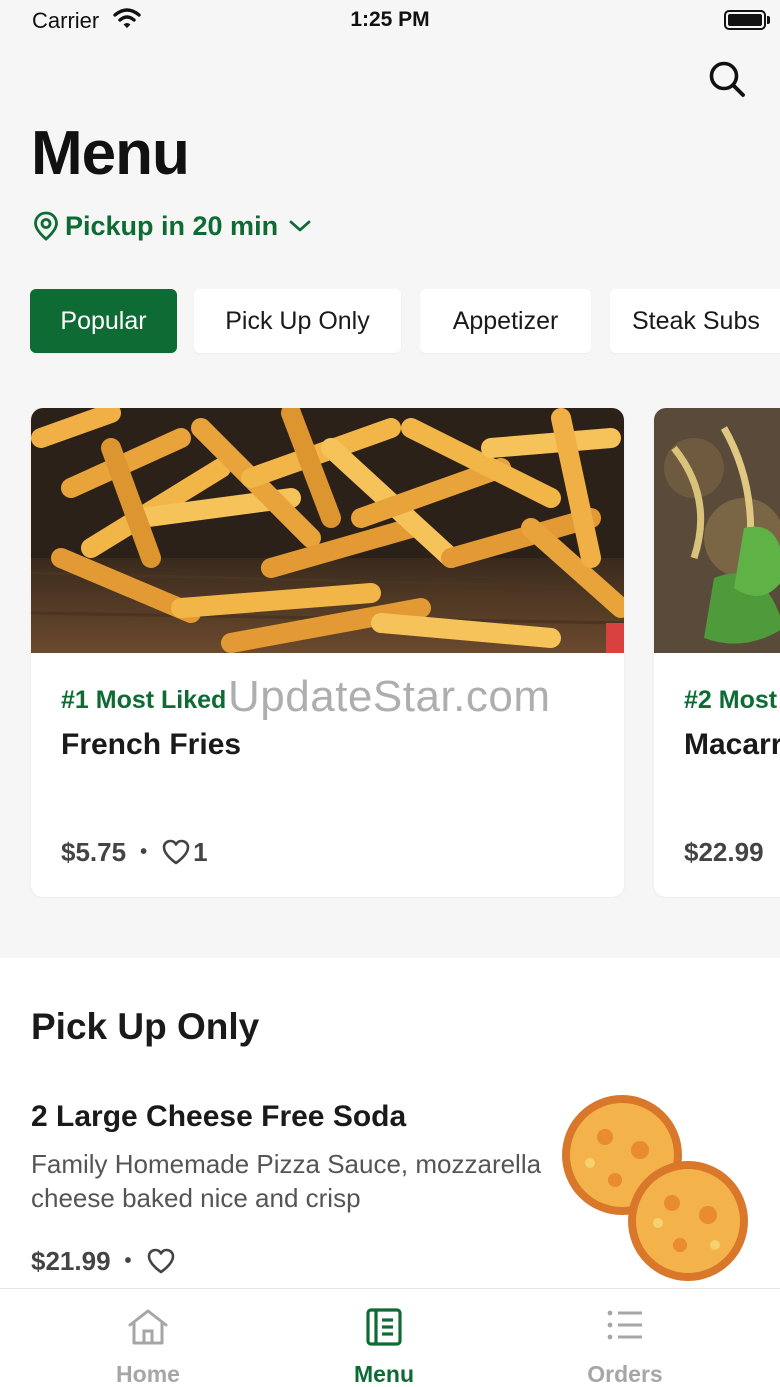 Image resolution: width=780 pixels, height=1387 pixels. I want to click on watermark: UpdateStar.com, so click(389, 696).